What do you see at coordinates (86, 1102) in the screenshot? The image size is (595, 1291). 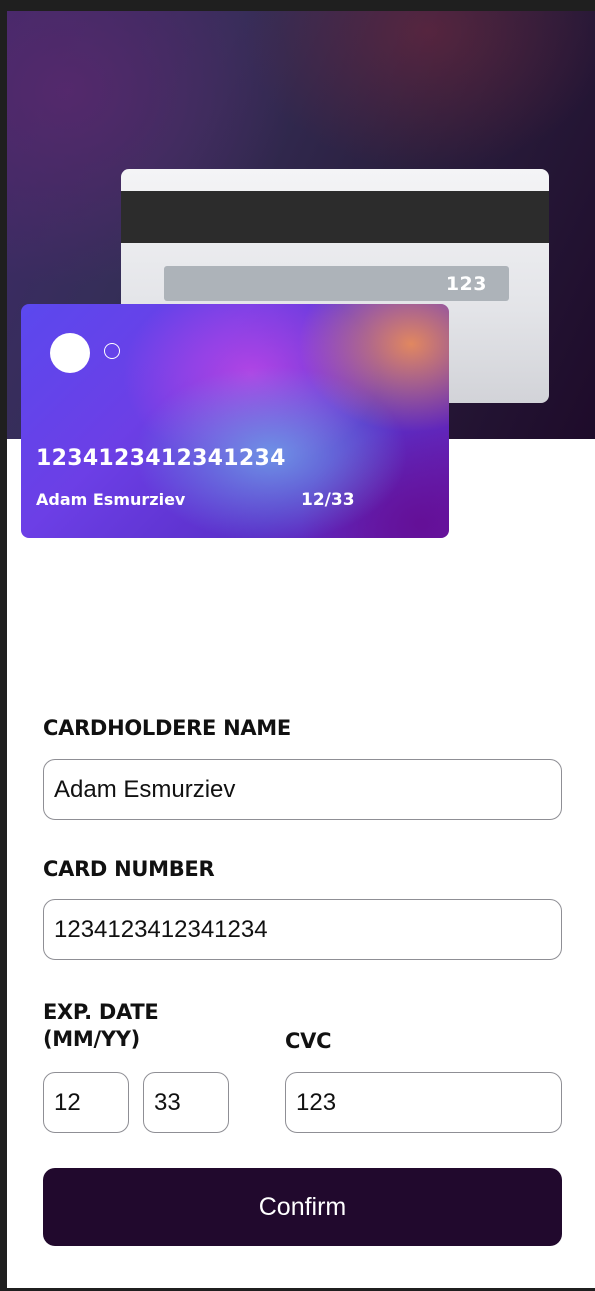 I see `exp-month-input` at bounding box center [86, 1102].